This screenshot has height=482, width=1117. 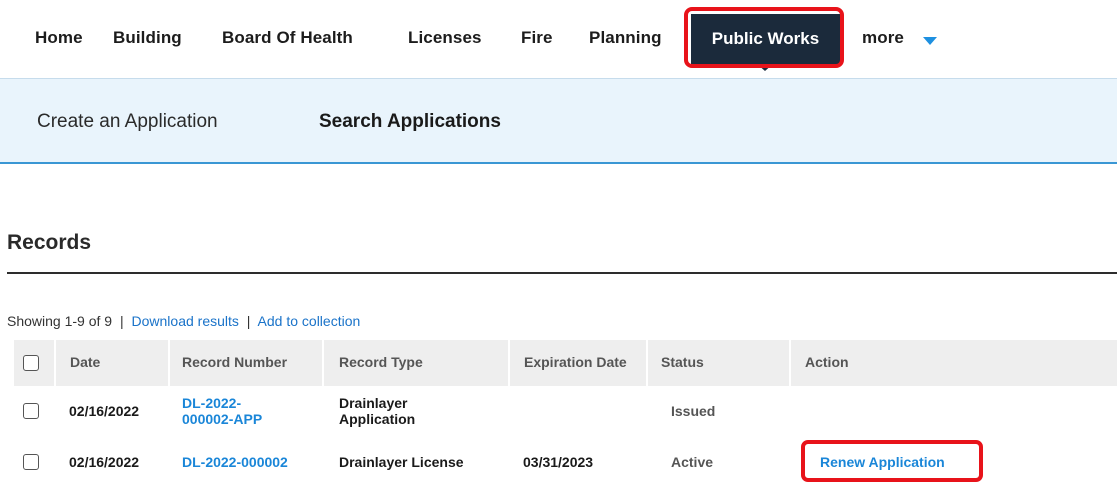 I want to click on column-record-number: Record Number, so click(x=234, y=362).